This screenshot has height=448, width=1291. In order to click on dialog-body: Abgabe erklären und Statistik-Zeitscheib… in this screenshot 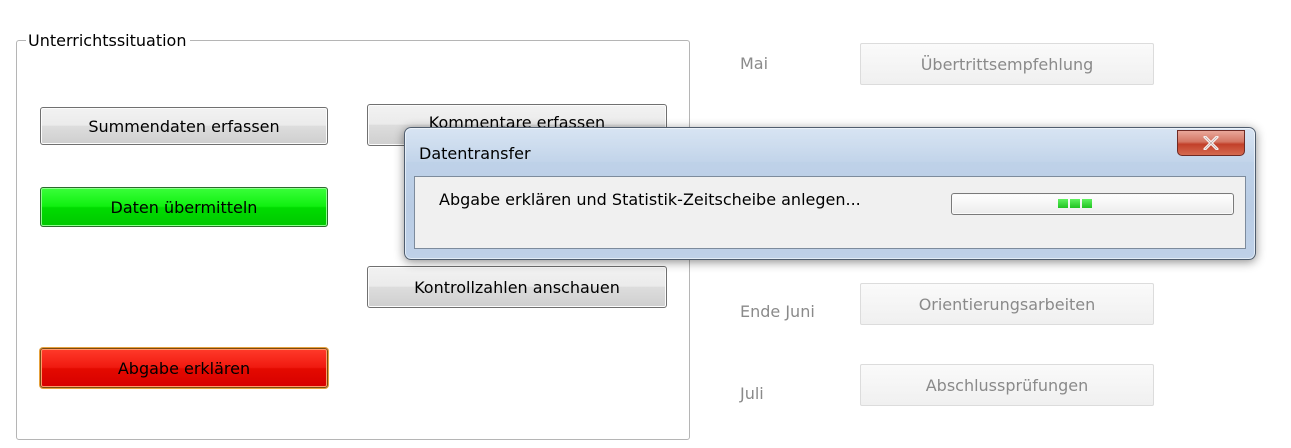, I will do `click(830, 212)`.